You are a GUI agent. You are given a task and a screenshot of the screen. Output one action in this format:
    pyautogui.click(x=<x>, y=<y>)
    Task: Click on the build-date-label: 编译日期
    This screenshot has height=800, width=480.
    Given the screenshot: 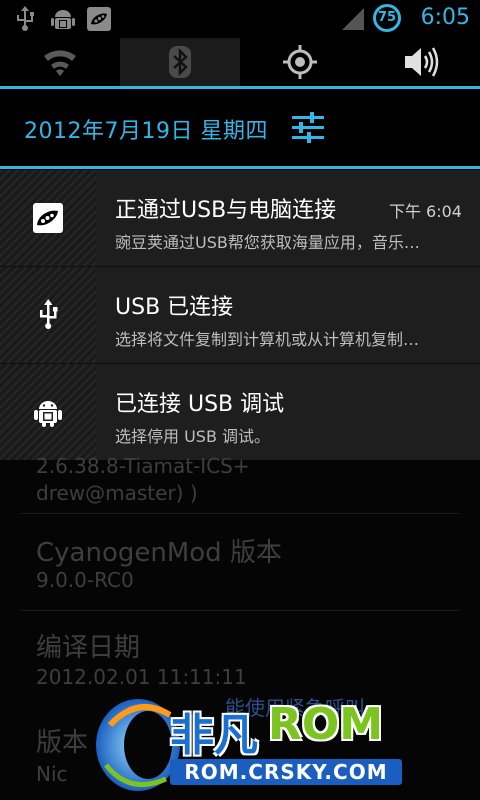 What is the action you would take?
    pyautogui.click(x=88, y=648)
    